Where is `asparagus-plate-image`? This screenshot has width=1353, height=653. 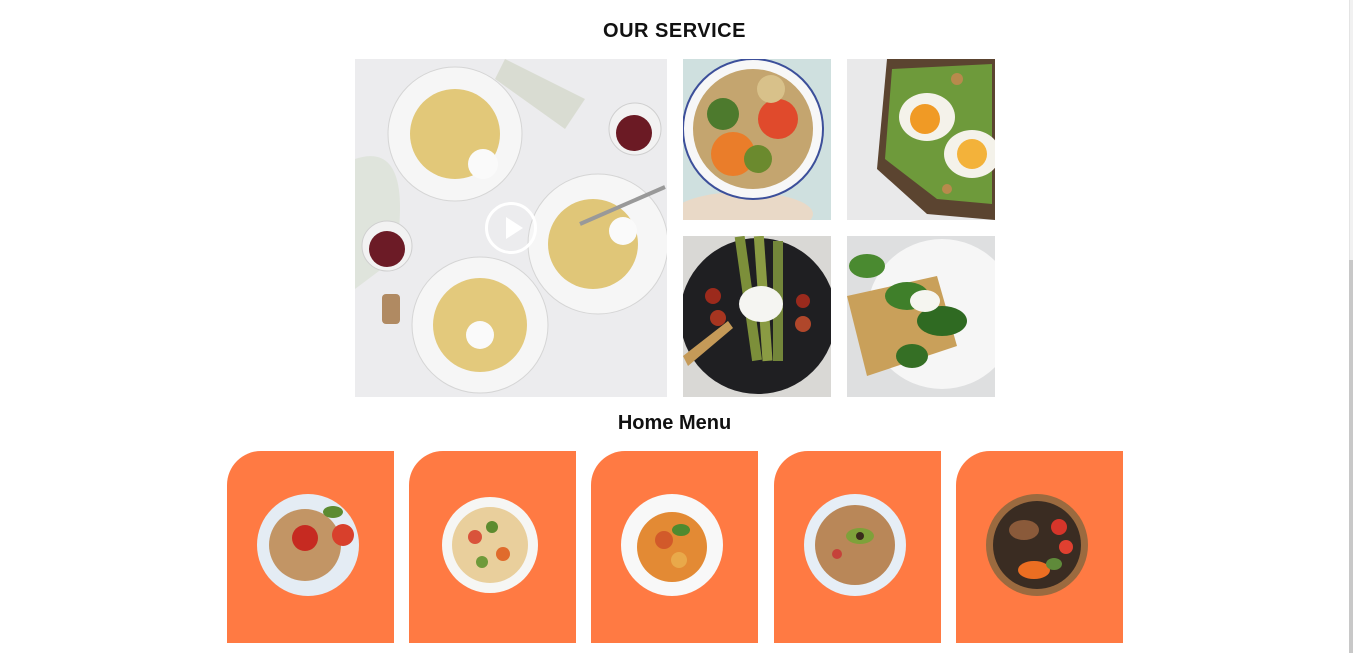 asparagus-plate-image is located at coordinates (757, 316).